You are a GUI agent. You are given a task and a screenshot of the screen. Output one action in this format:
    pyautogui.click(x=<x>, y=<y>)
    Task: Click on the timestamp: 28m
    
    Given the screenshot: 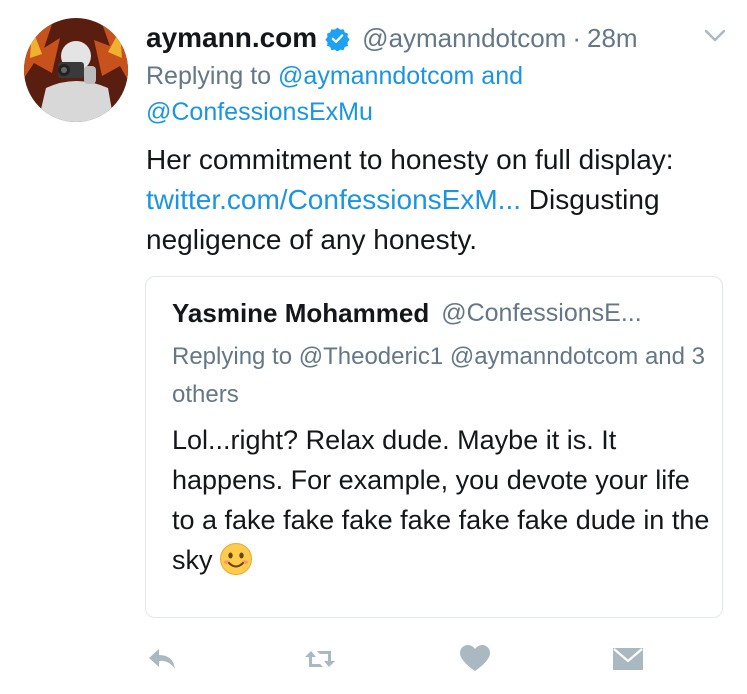 What is the action you would take?
    pyautogui.click(x=612, y=38)
    